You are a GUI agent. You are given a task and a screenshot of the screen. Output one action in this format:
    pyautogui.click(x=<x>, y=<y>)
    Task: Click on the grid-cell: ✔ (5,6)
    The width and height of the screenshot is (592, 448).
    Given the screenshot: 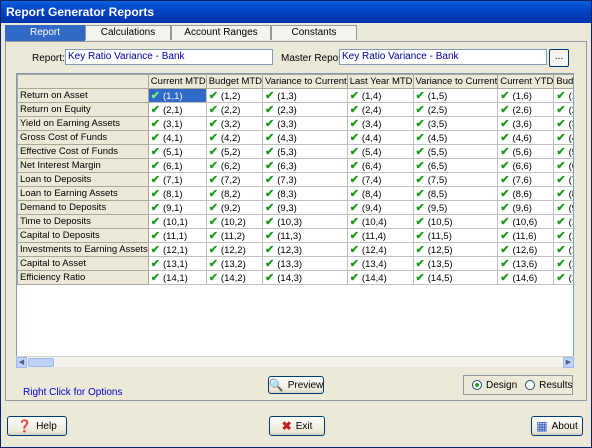 What is the action you would take?
    pyautogui.click(x=526, y=151)
    